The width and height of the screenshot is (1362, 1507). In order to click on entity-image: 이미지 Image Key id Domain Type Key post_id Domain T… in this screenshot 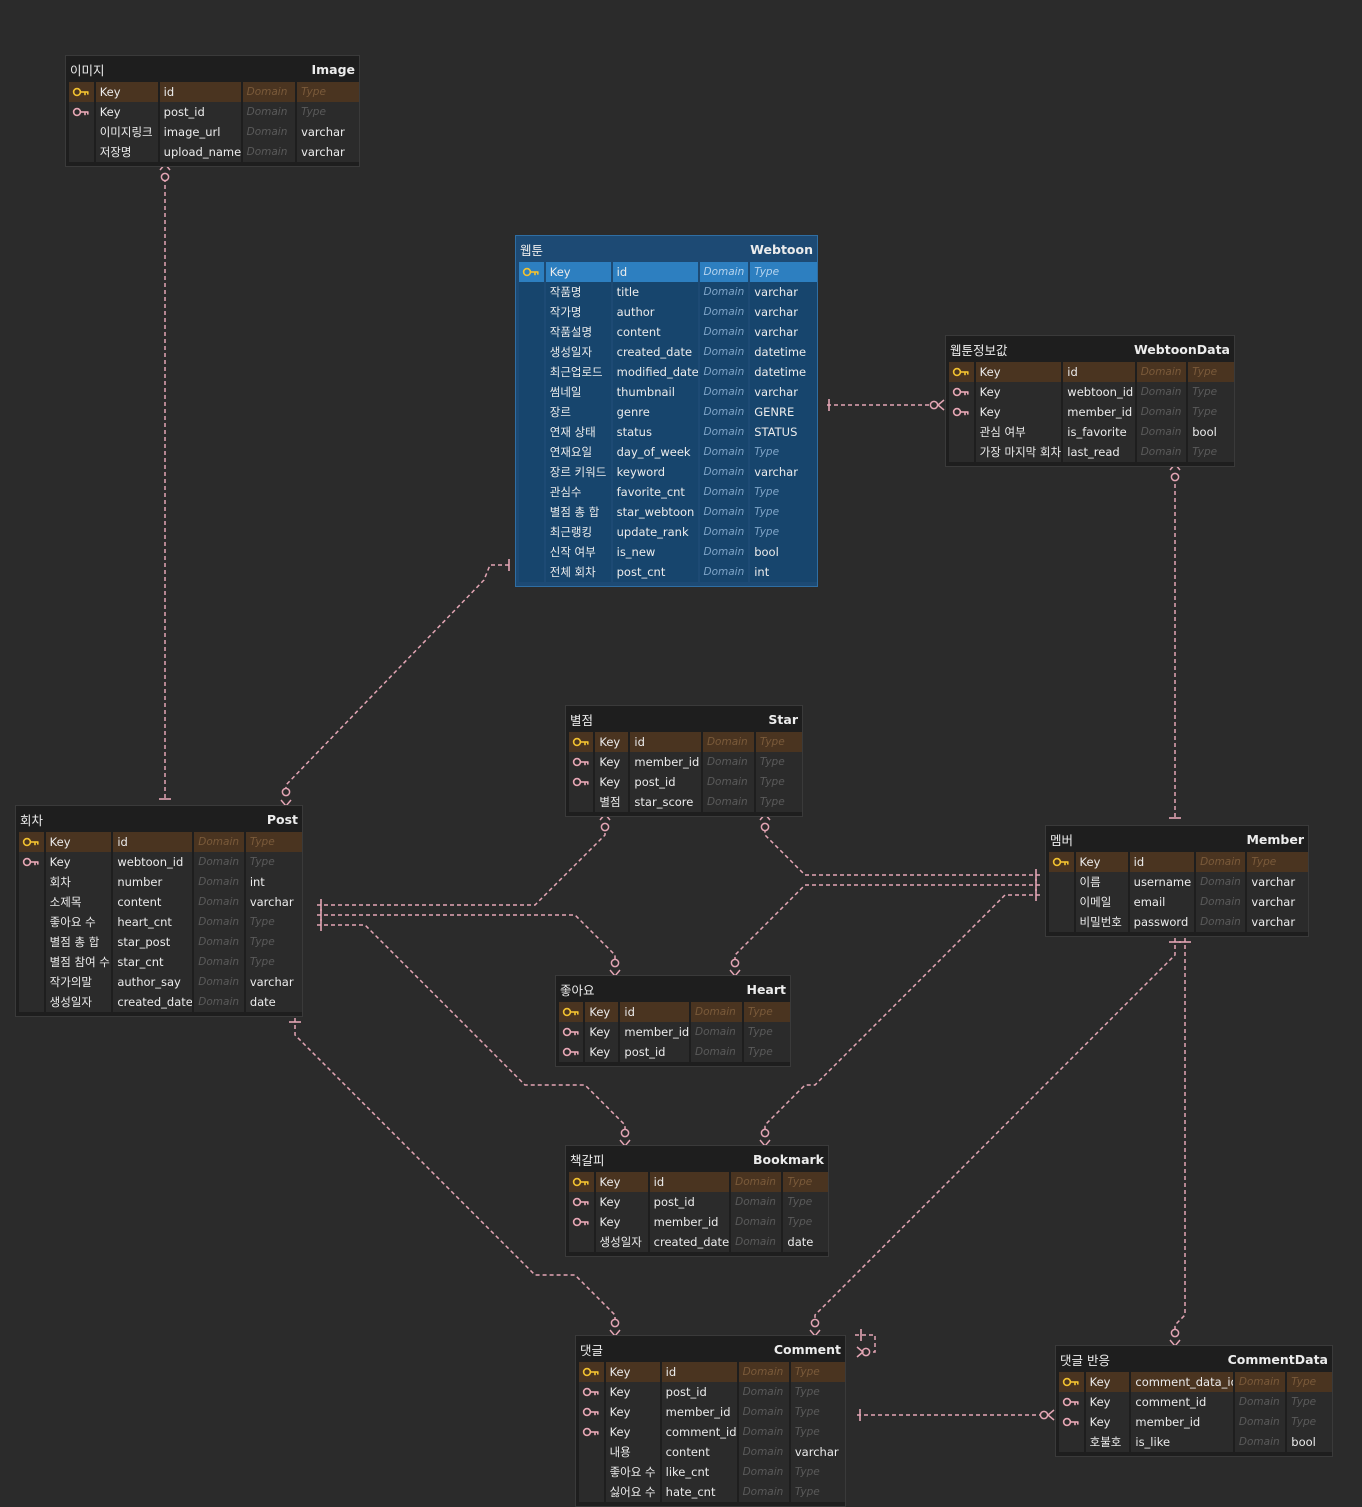, I will do `click(212, 111)`.